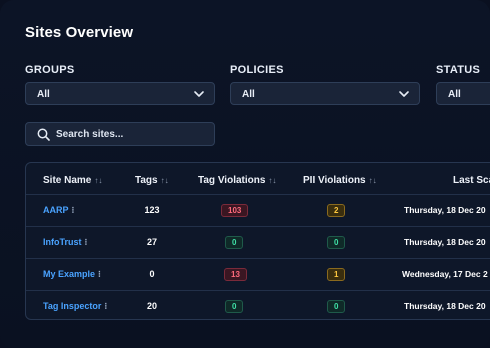  I want to click on policies-select-value: All, so click(248, 94).